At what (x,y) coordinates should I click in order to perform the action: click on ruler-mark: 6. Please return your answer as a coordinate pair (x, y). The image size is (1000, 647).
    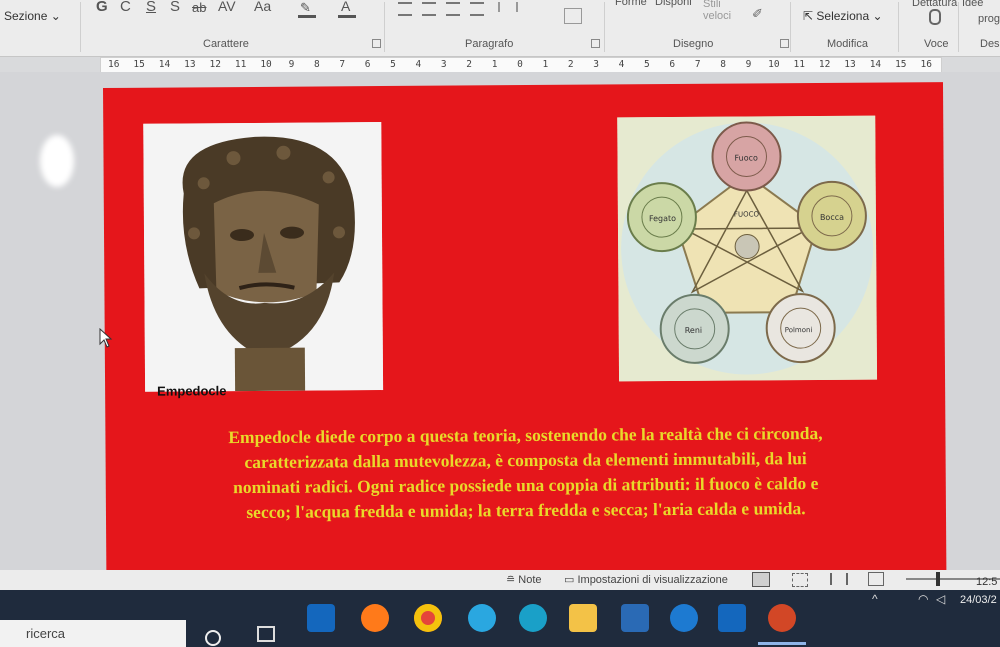
    Looking at the image, I should click on (672, 64).